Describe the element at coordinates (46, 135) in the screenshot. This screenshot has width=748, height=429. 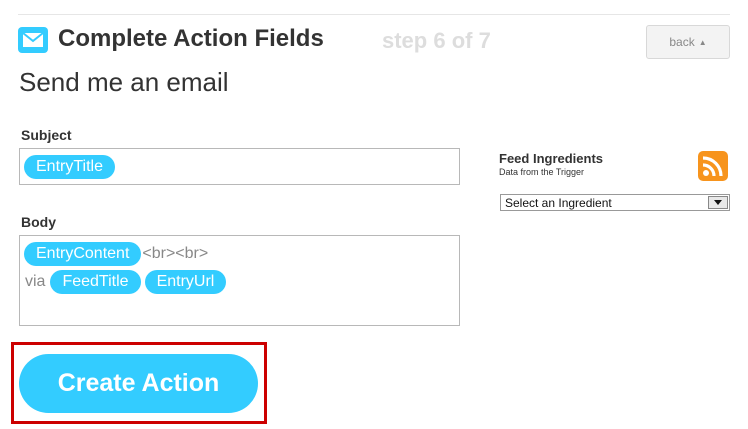
I see `subject-label: Subject` at that location.